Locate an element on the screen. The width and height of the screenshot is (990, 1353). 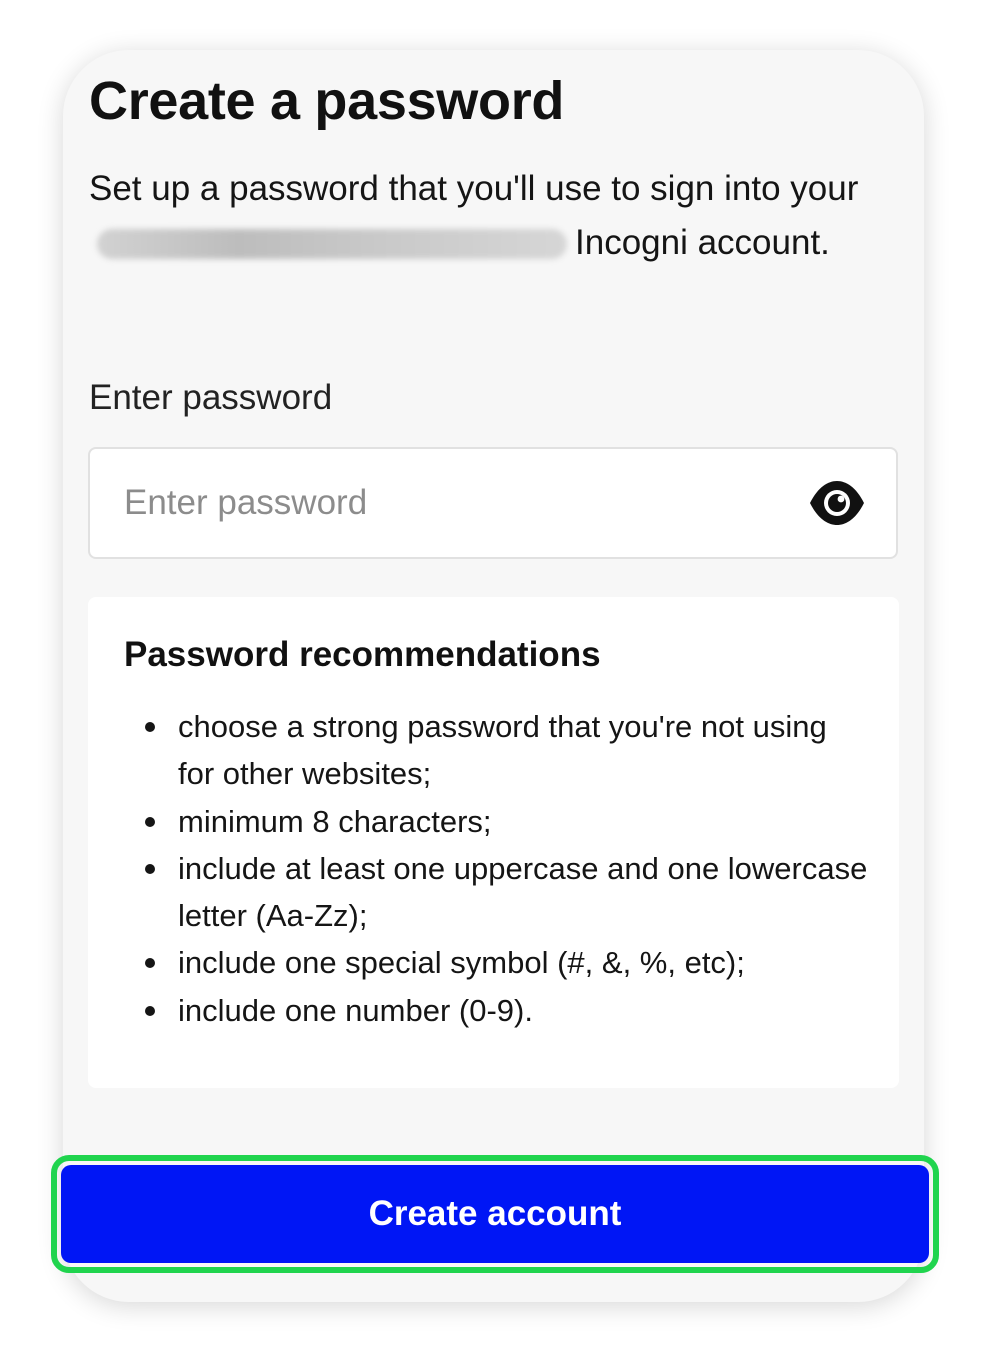
recommendation-item: include one number (0-9). is located at coordinates (506, 1010).